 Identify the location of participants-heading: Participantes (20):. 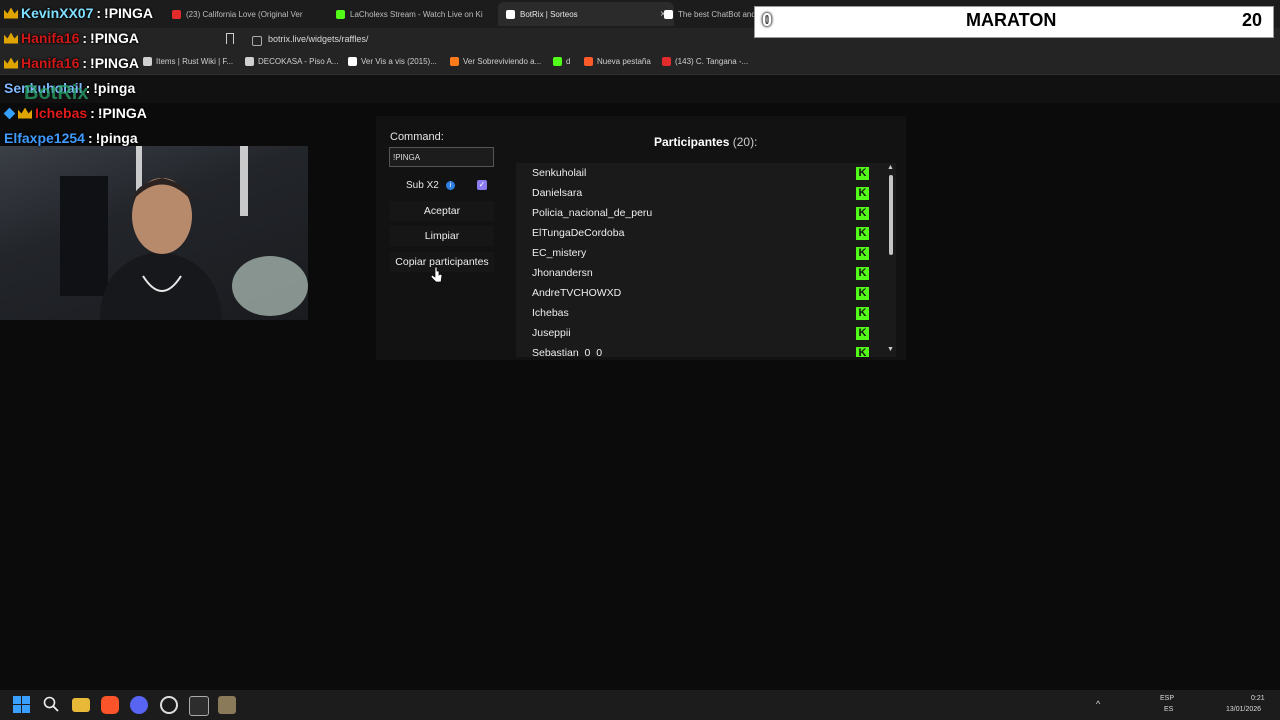
(705, 142).